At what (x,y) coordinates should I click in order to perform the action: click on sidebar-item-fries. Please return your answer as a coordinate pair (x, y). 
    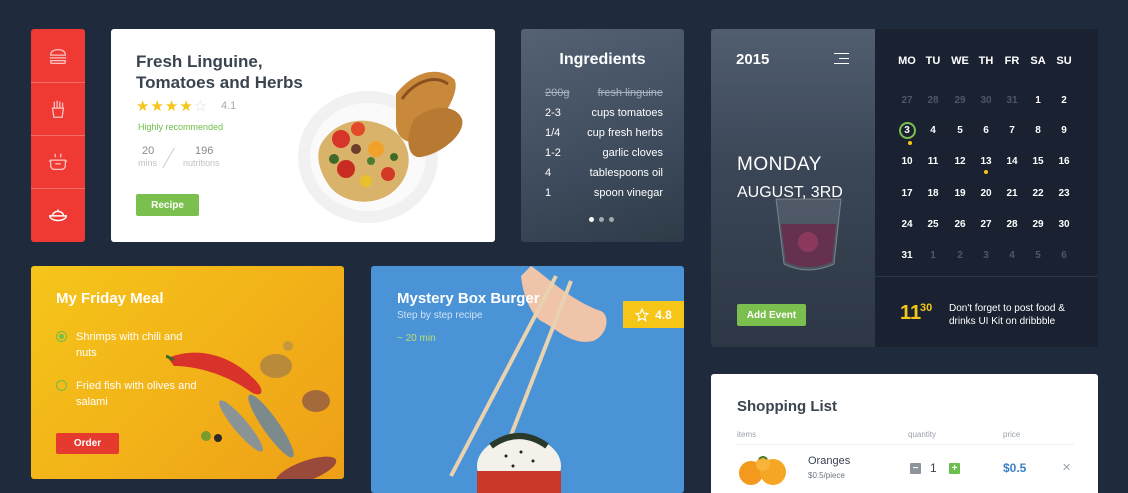
    Looking at the image, I should click on (58, 108).